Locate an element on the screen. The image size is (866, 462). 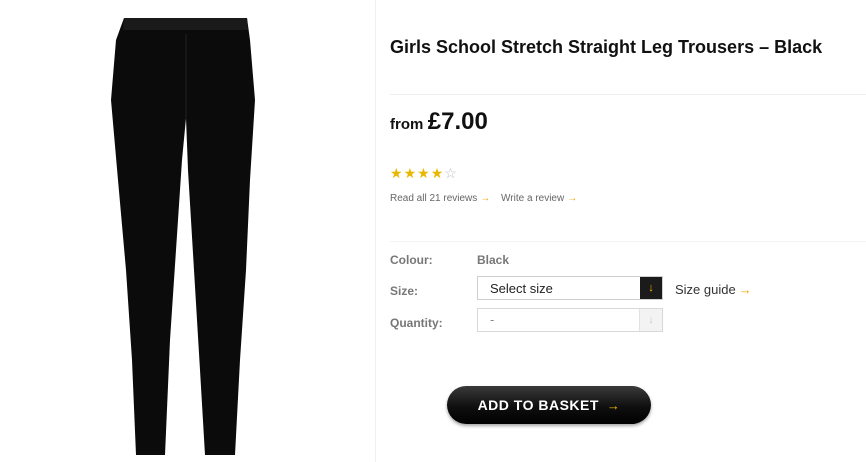
price-value: £7.00 is located at coordinates (457, 121).